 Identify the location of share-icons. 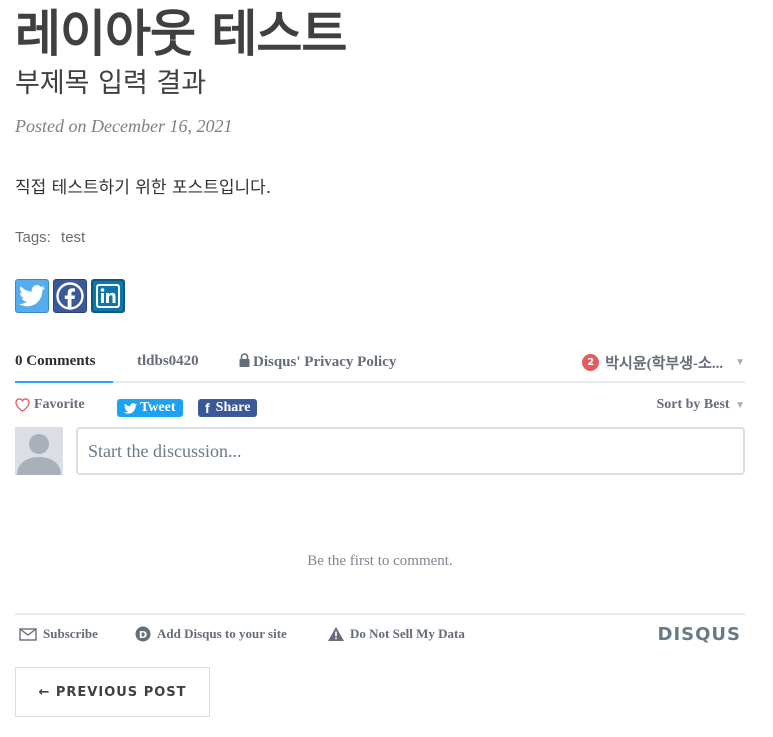
(70, 296).